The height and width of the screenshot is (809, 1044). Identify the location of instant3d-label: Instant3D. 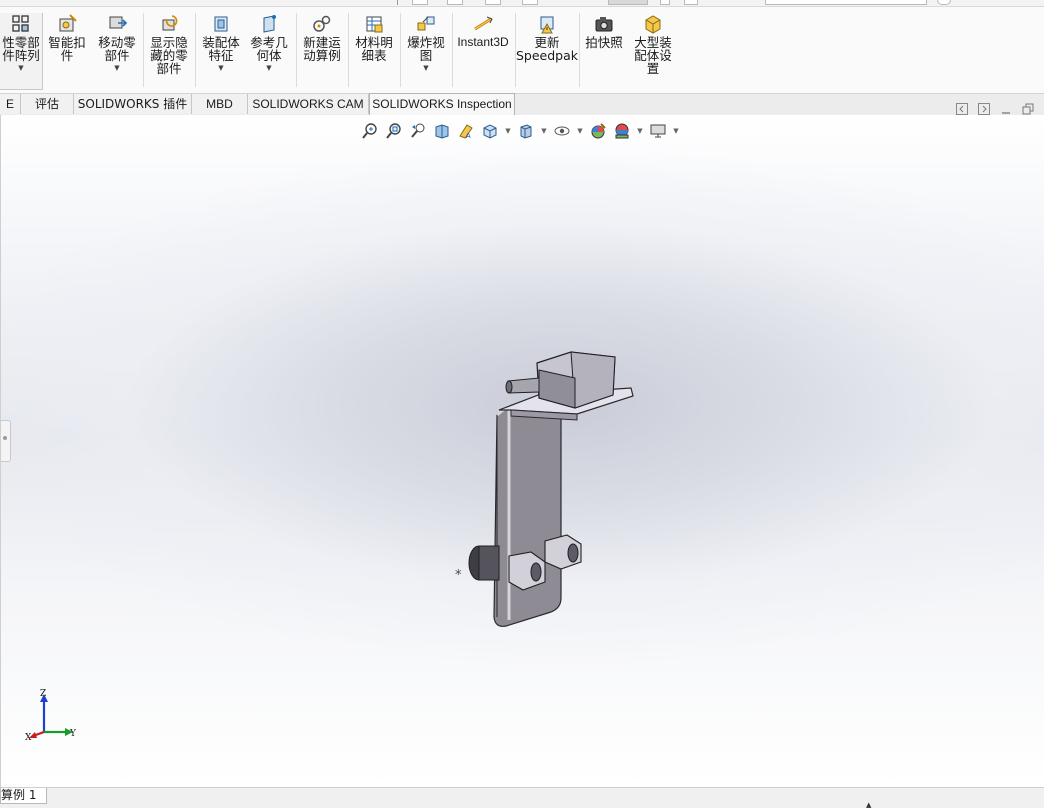
(483, 42).